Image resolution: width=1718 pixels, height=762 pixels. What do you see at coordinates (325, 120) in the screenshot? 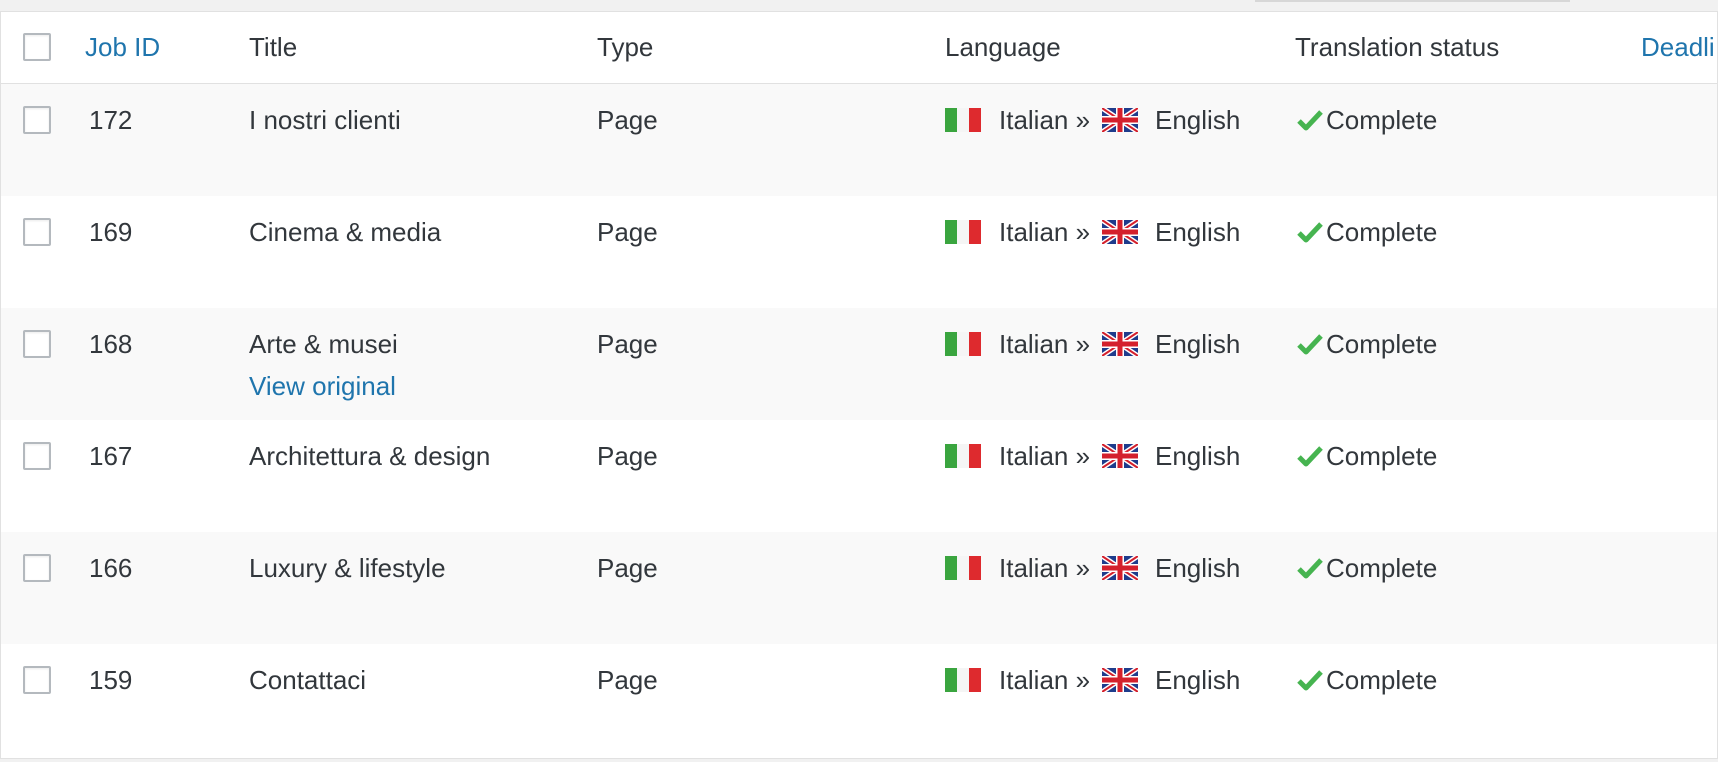
I see `title-cell: I nostri clienti` at bounding box center [325, 120].